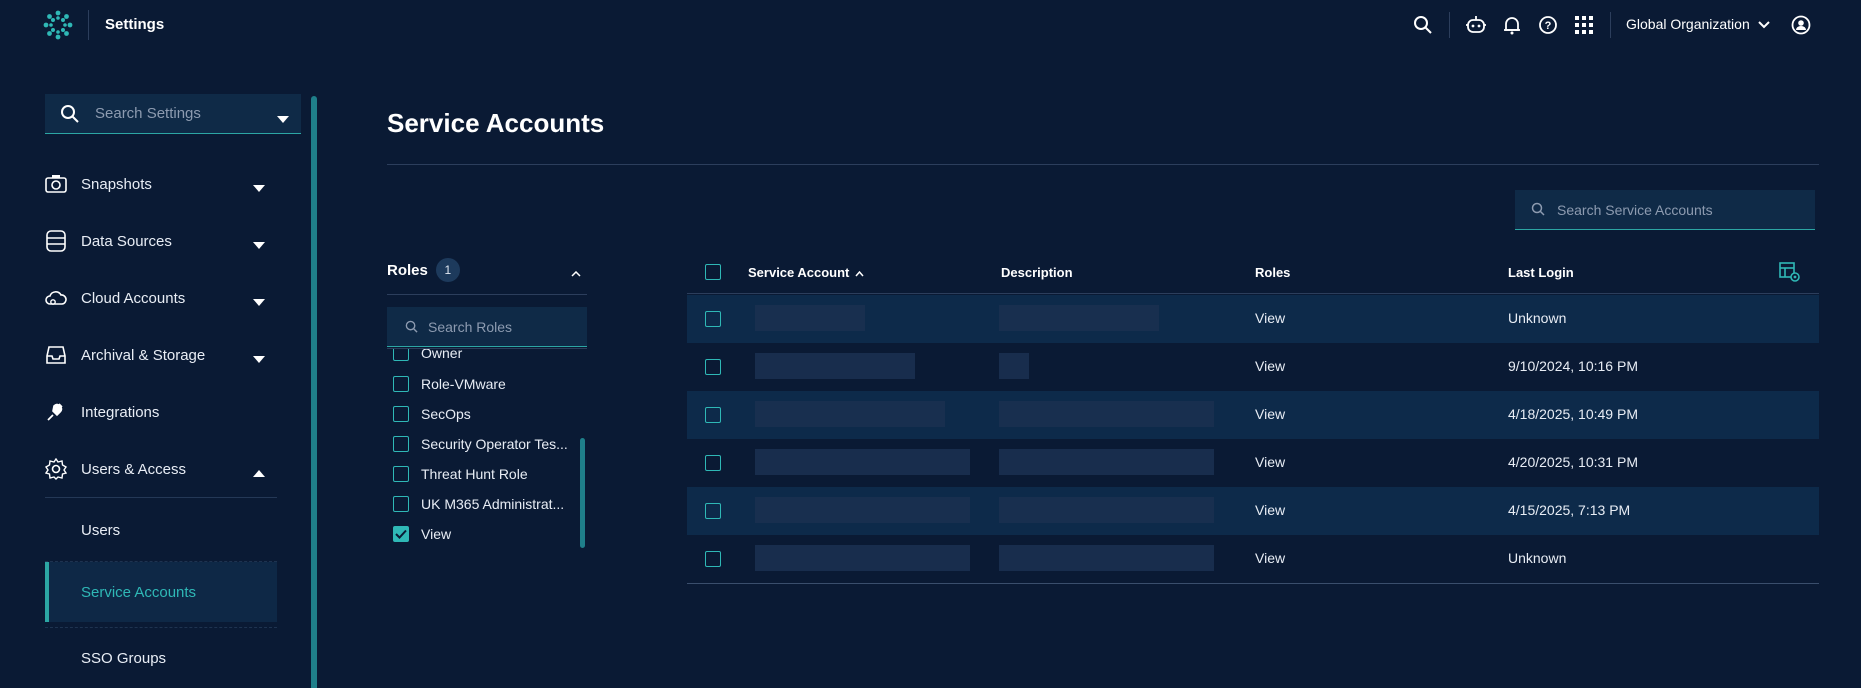 The width and height of the screenshot is (1861, 688). Describe the element at coordinates (161, 412) in the screenshot. I see `sidebar-item-integrations: Integrations` at that location.